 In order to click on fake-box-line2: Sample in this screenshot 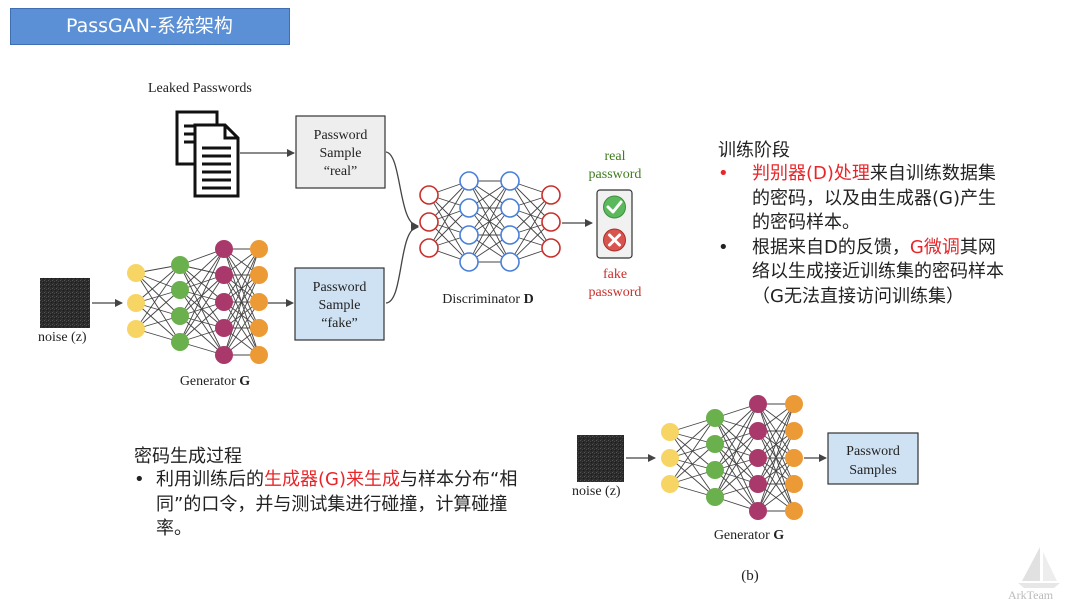, I will do `click(340, 305)`.